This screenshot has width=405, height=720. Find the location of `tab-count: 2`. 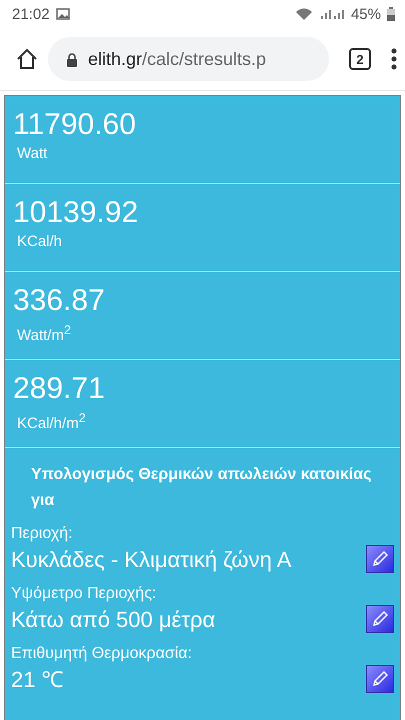

tab-count: 2 is located at coordinates (360, 59).